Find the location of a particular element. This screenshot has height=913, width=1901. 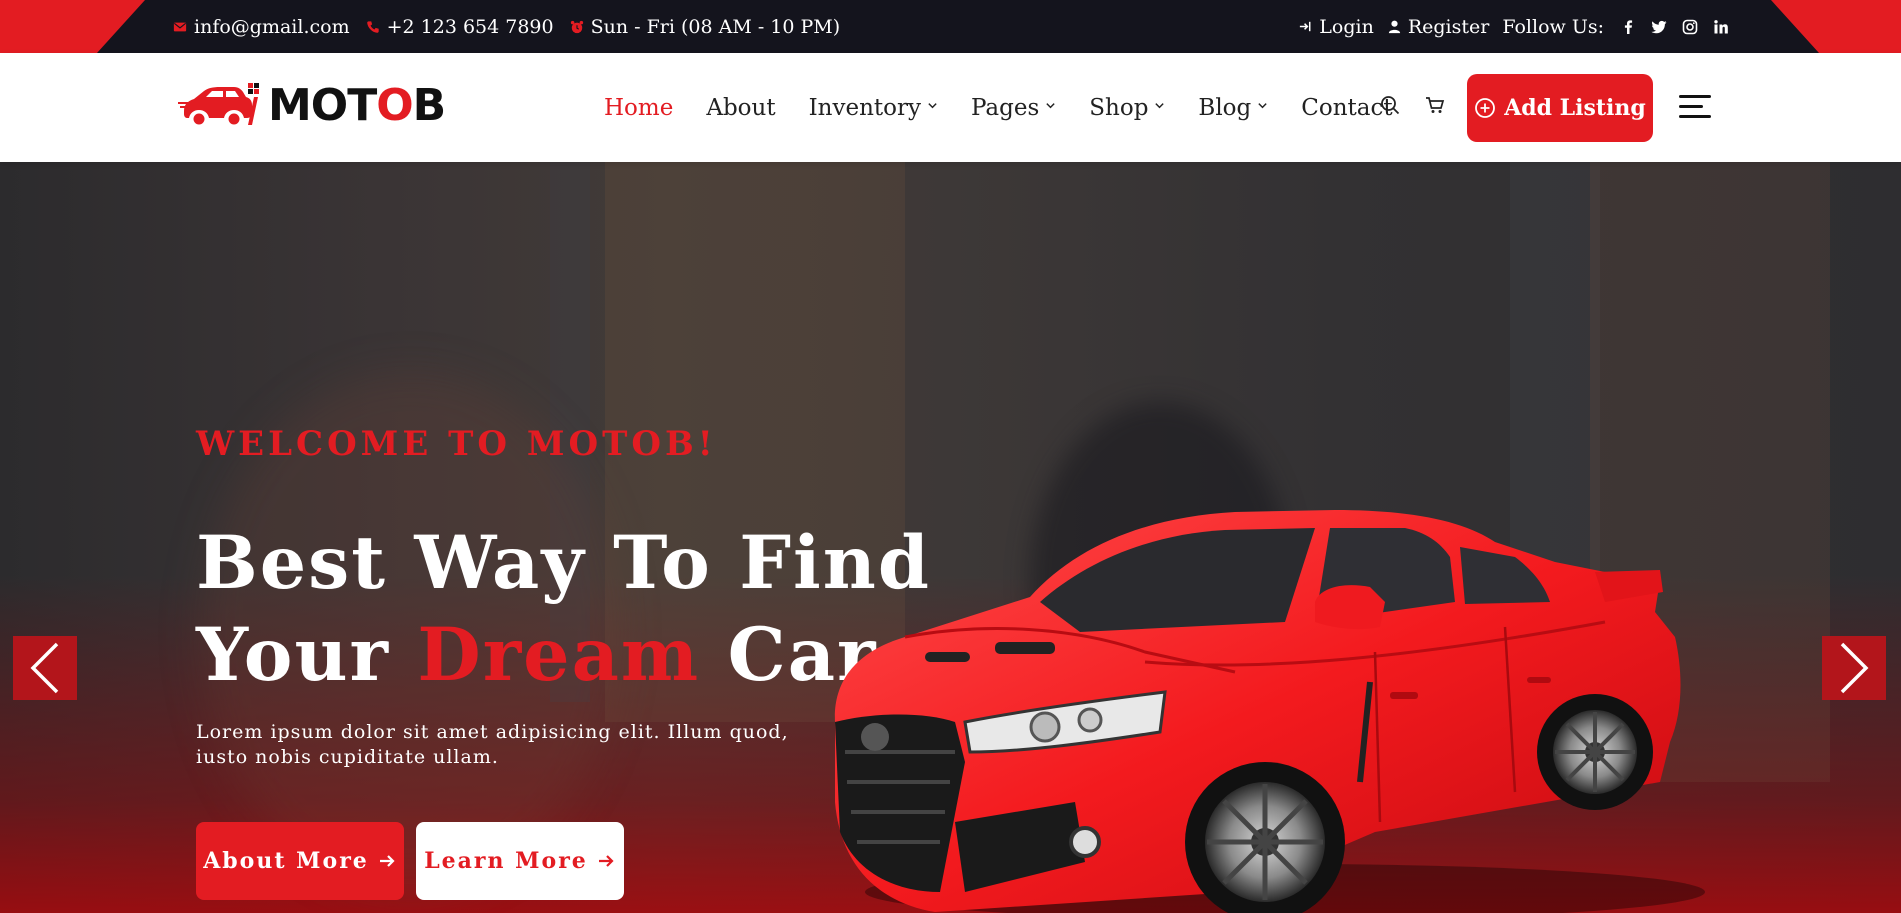

login-link: Login is located at coordinates (1336, 27).